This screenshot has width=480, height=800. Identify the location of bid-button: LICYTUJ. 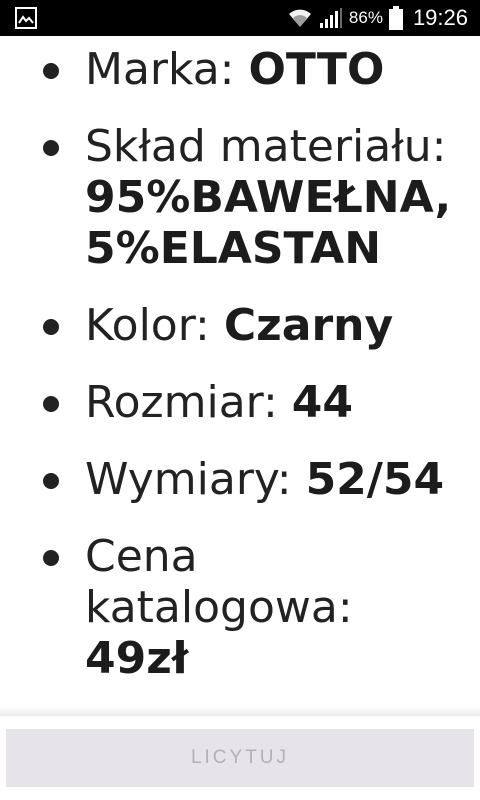
(240, 758).